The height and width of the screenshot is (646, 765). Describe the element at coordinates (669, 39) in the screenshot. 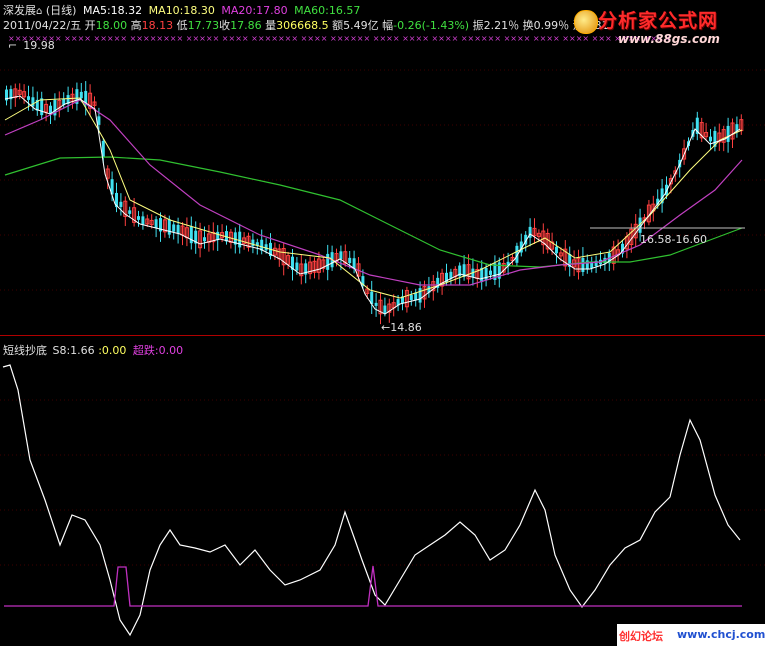

I see `logo-url: www.88gs.com` at that location.